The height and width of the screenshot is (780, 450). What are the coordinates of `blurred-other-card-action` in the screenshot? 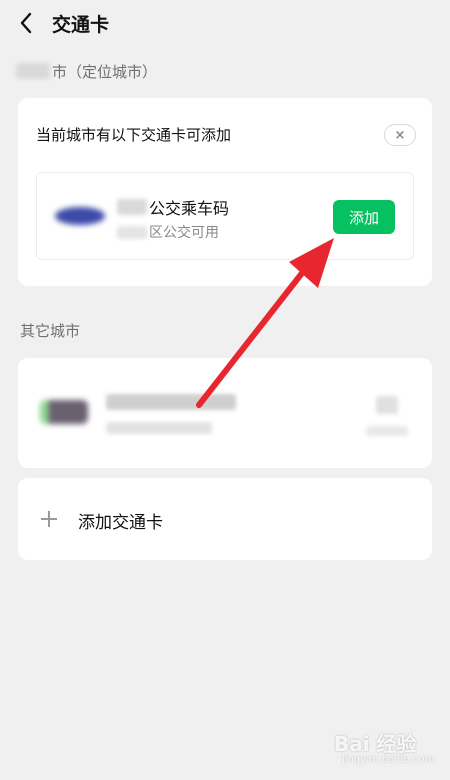 It's located at (387, 405).